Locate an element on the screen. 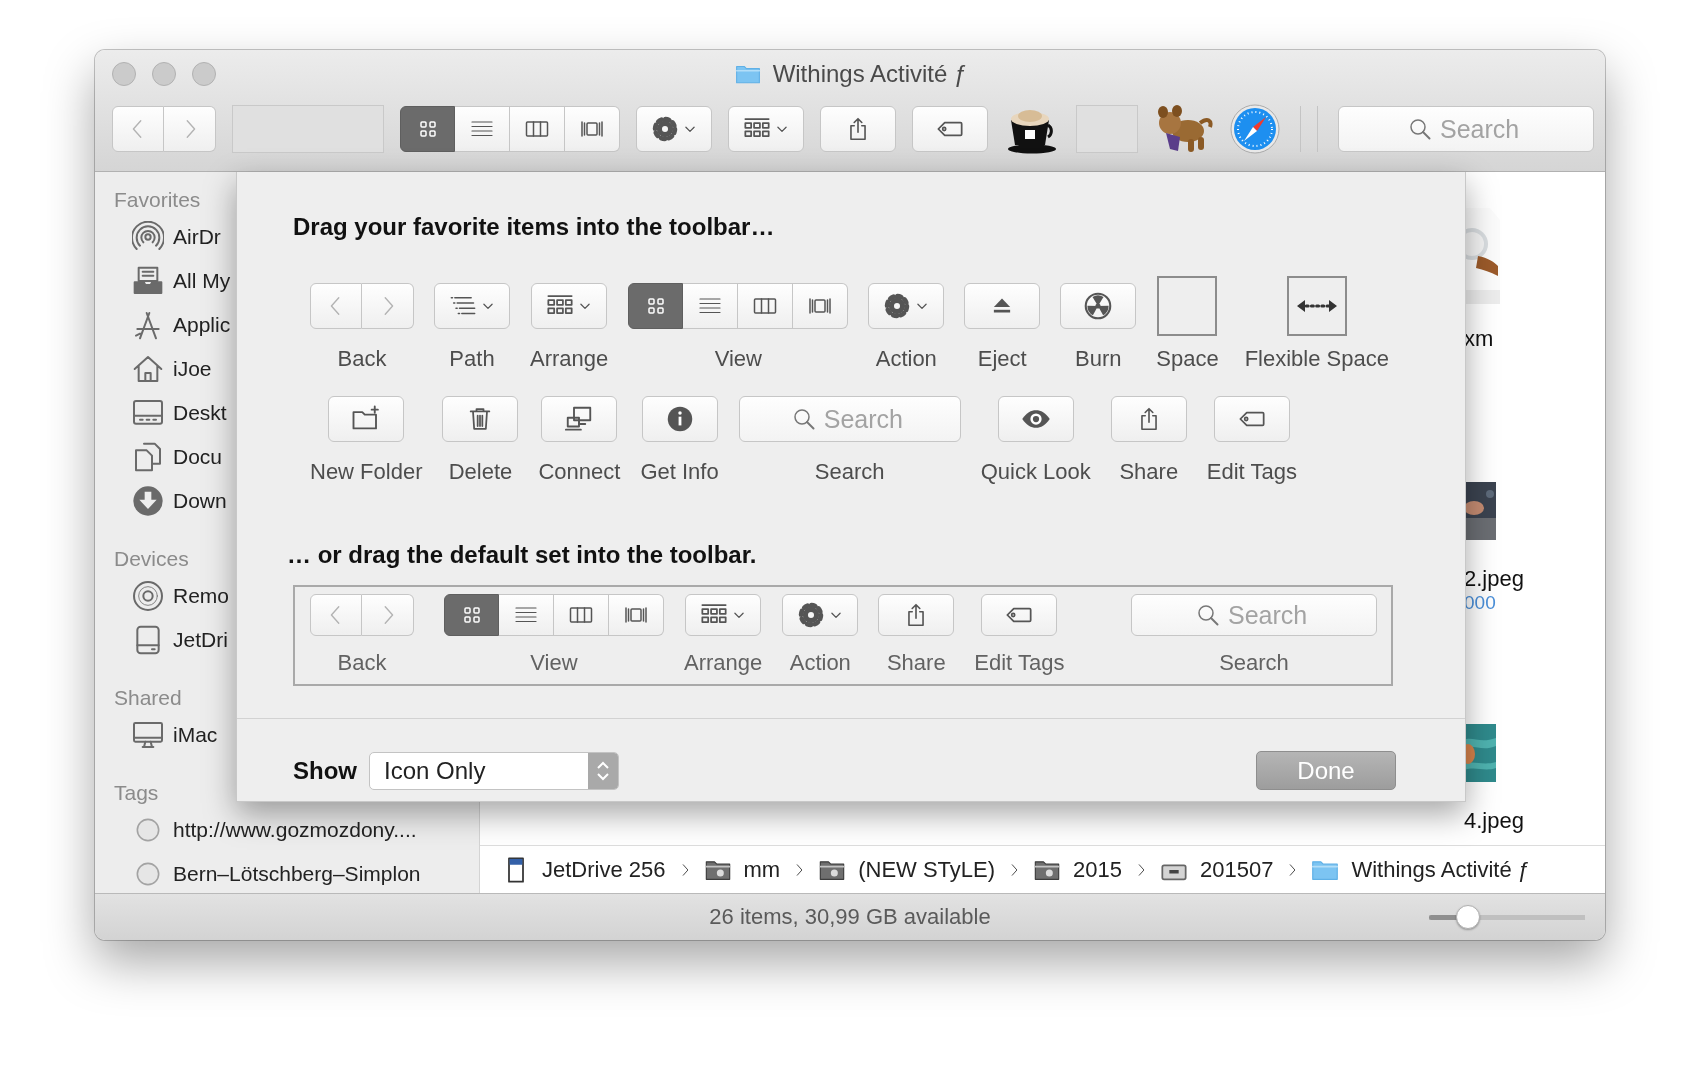  path-item: JetDrive 256 is located at coordinates (584, 869).